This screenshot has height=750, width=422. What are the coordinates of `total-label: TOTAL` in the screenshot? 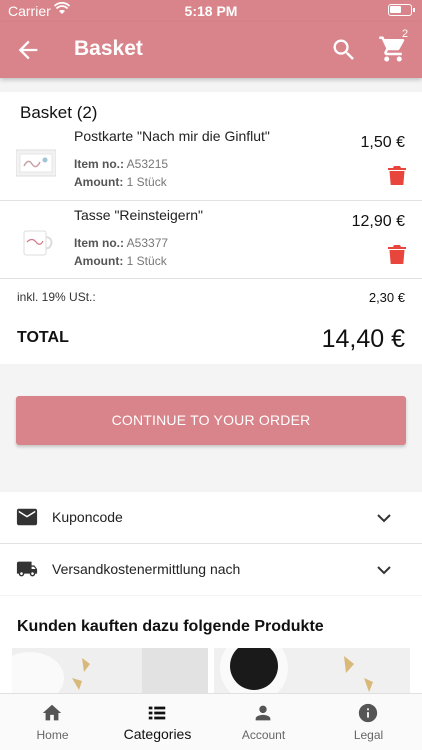 It's located at (43, 337).